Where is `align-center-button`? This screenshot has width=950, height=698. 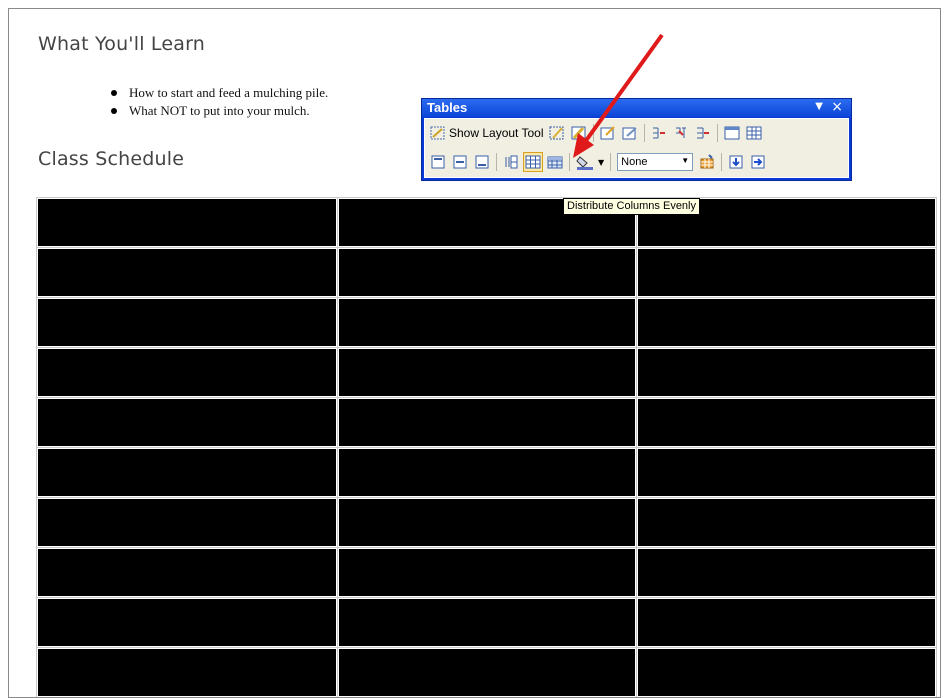 align-center-button is located at coordinates (460, 162).